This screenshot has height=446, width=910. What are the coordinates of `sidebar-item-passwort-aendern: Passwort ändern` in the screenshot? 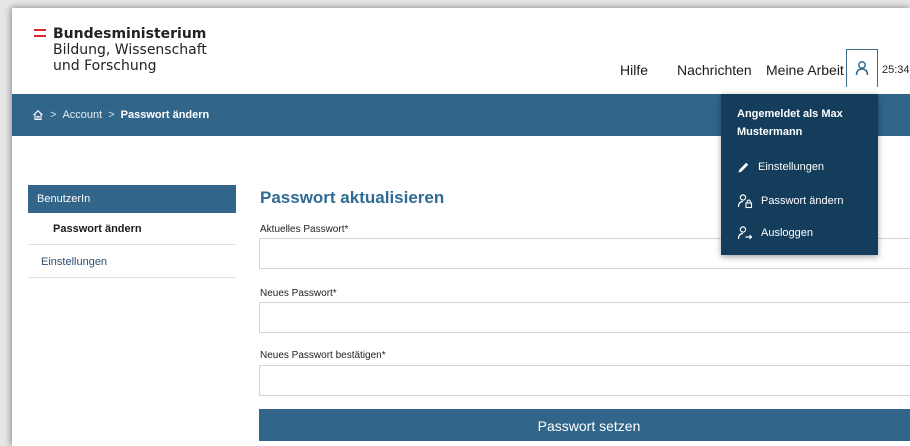 It's located at (132, 229).